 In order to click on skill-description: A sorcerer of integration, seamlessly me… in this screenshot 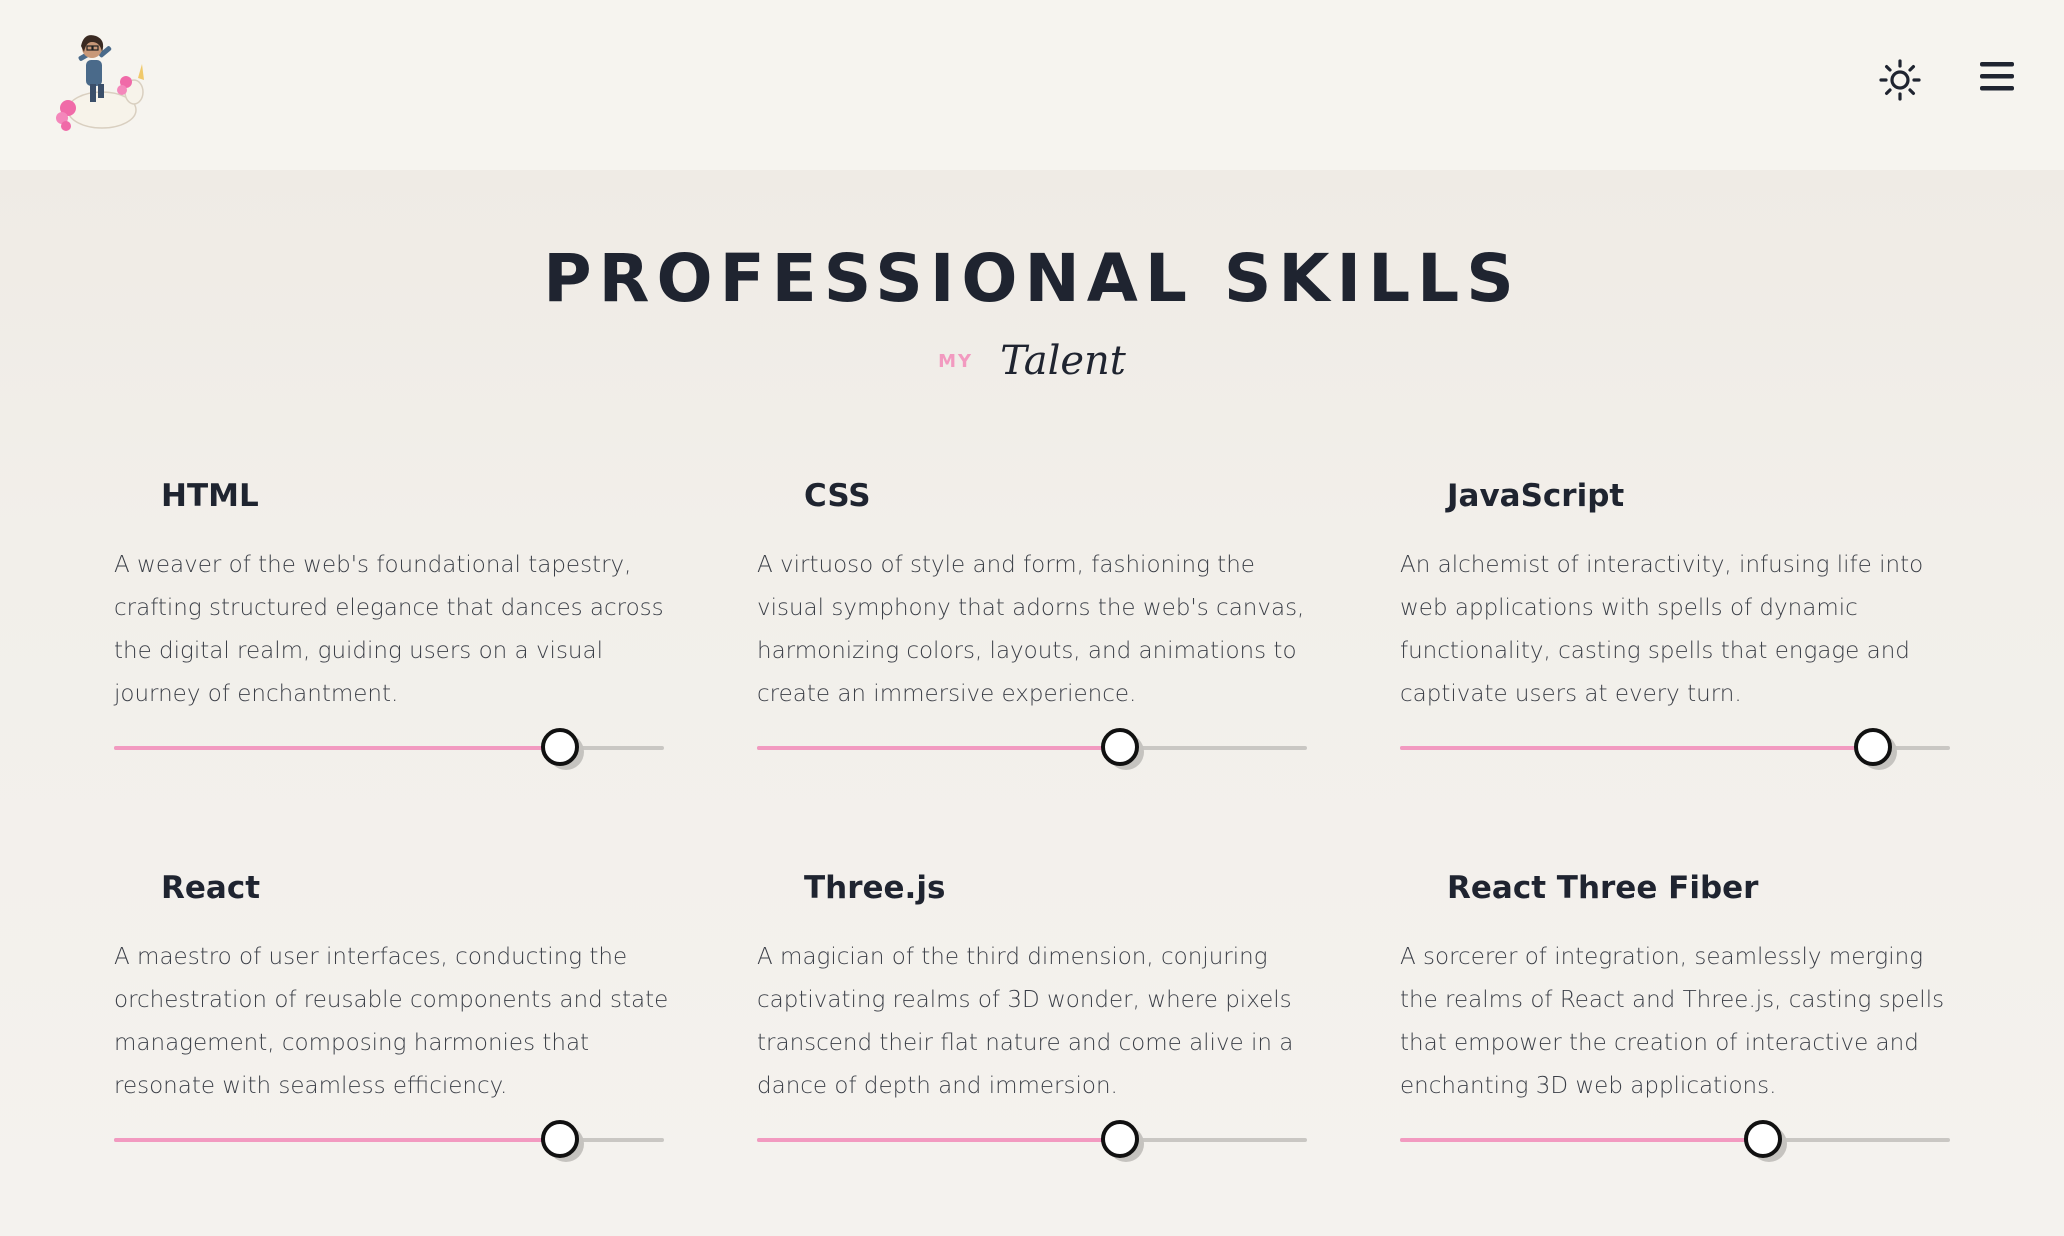, I will do `click(1672, 1021)`.